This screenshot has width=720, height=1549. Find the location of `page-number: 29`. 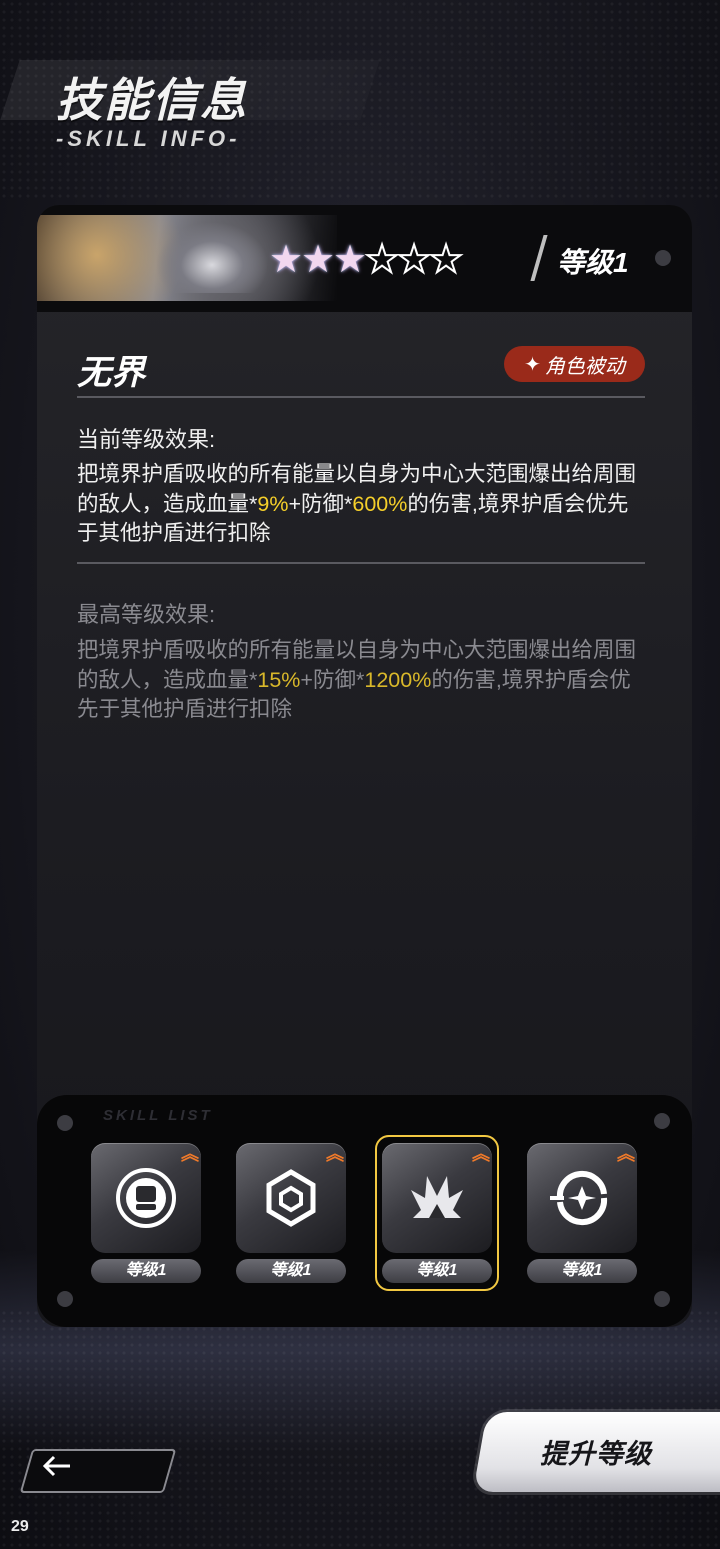

page-number: 29 is located at coordinates (20, 1526).